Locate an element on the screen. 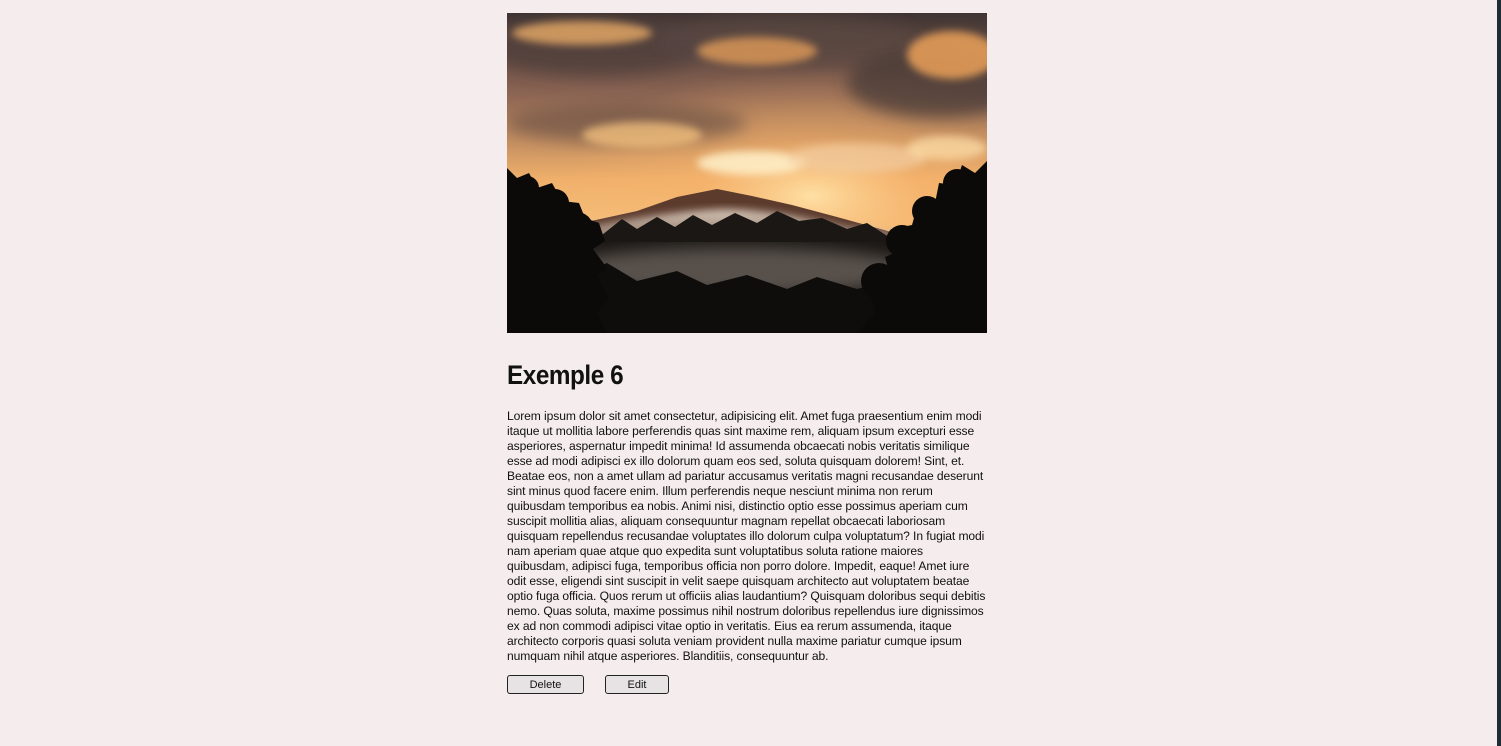 The width and height of the screenshot is (1501, 746). page-title: Exemple 6 is located at coordinates (565, 375).